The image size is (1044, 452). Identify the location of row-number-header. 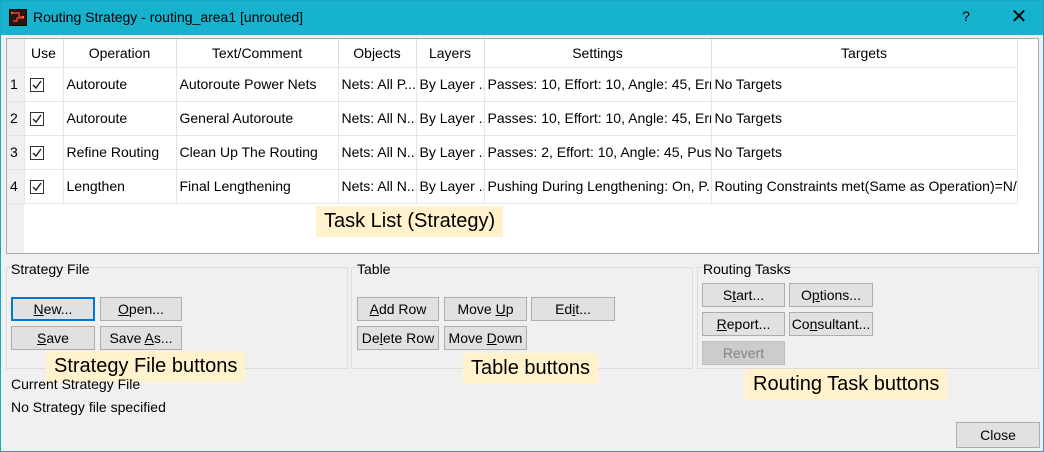
(16, 53).